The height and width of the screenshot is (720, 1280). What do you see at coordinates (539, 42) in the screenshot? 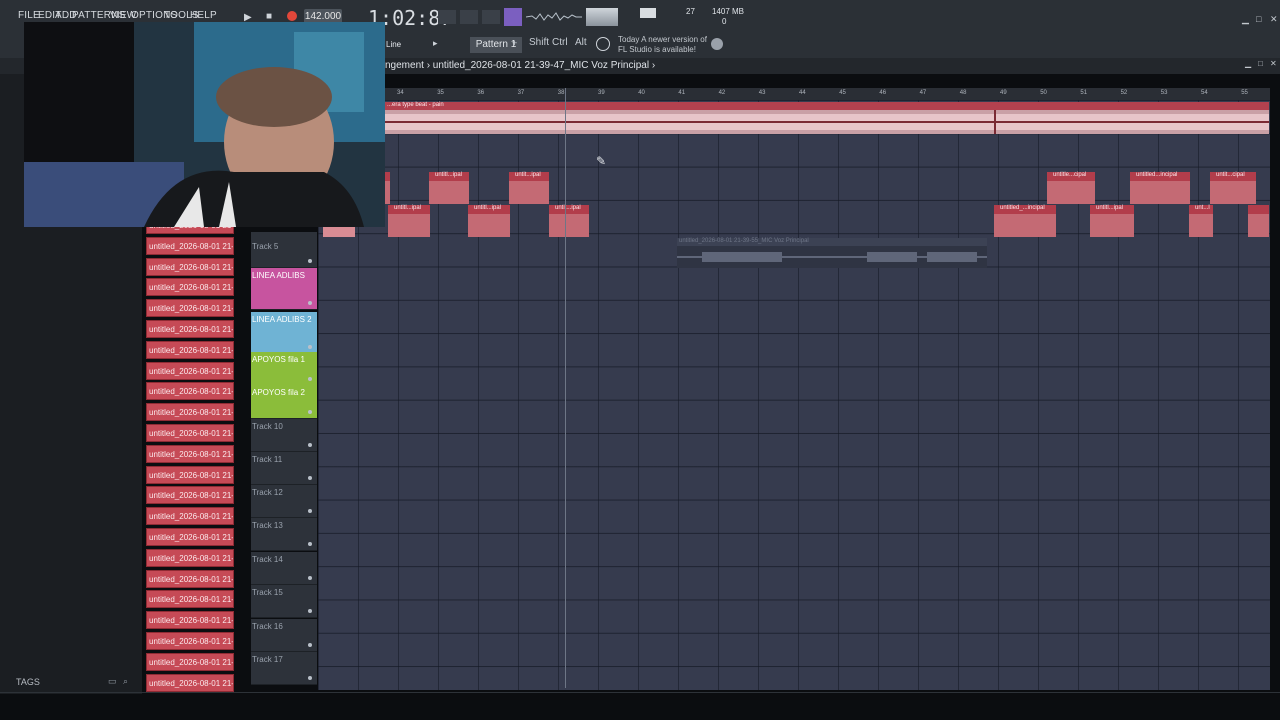
I see `shift-button: Shift` at bounding box center [539, 42].